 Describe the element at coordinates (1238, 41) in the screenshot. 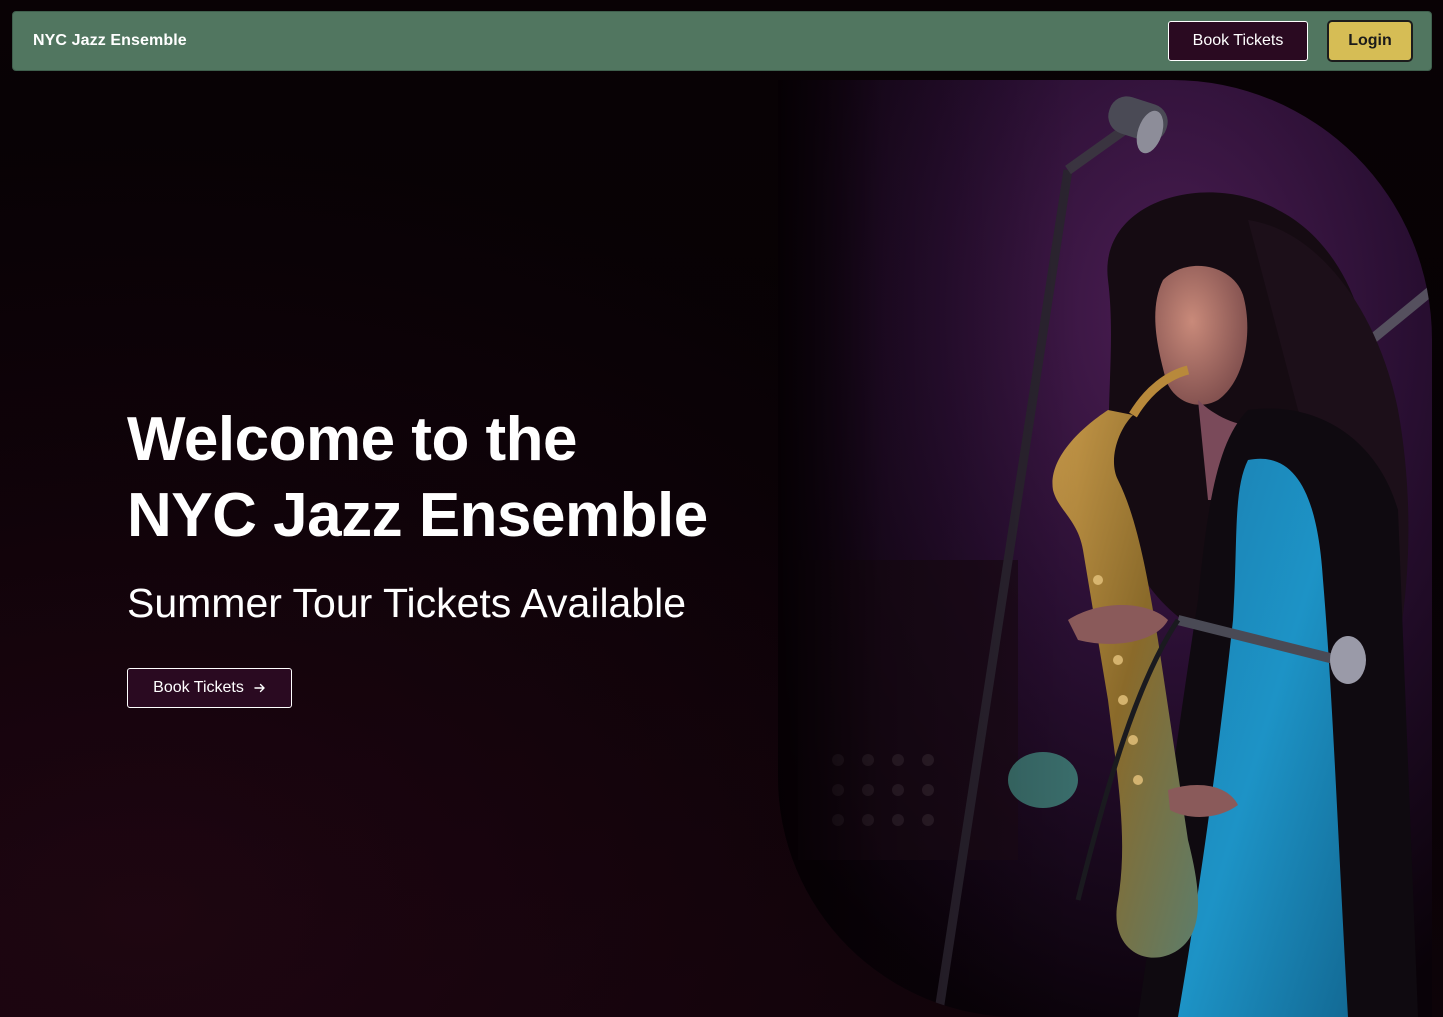

I see `book-tickets-nav-button: Book Tickets` at that location.